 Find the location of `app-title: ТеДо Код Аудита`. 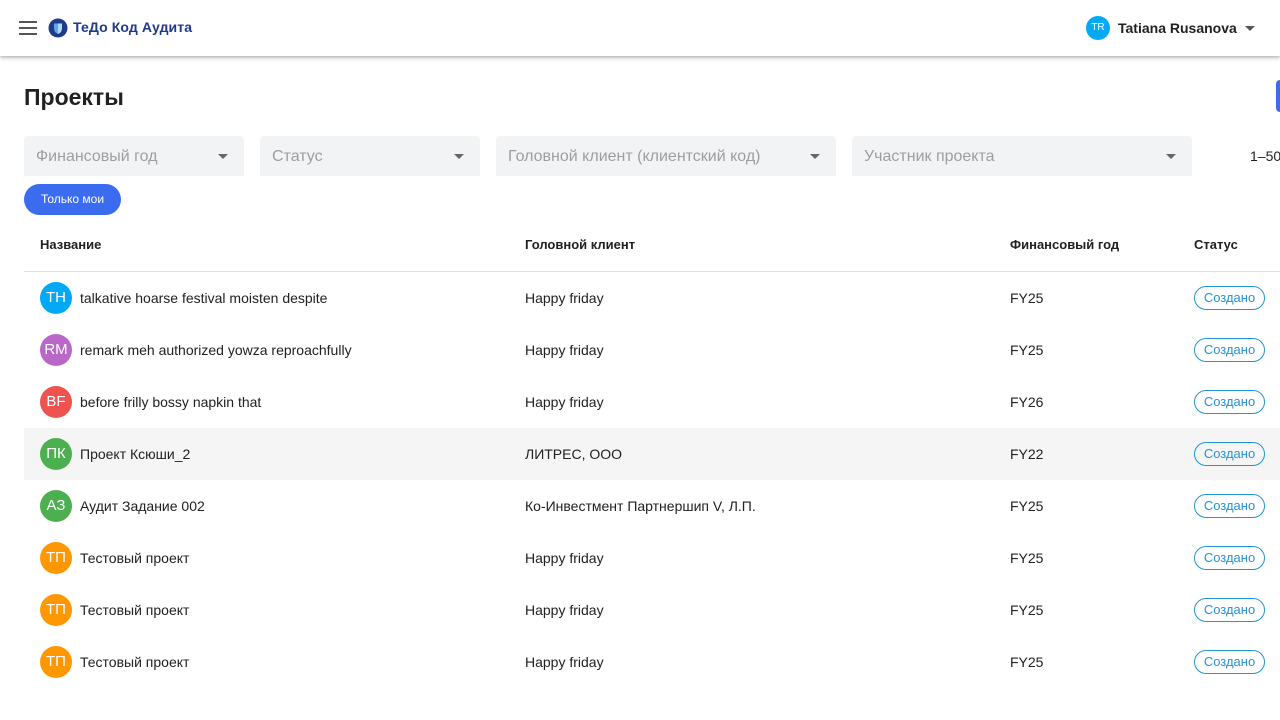

app-title: ТеДо Код Аудита is located at coordinates (132, 27).